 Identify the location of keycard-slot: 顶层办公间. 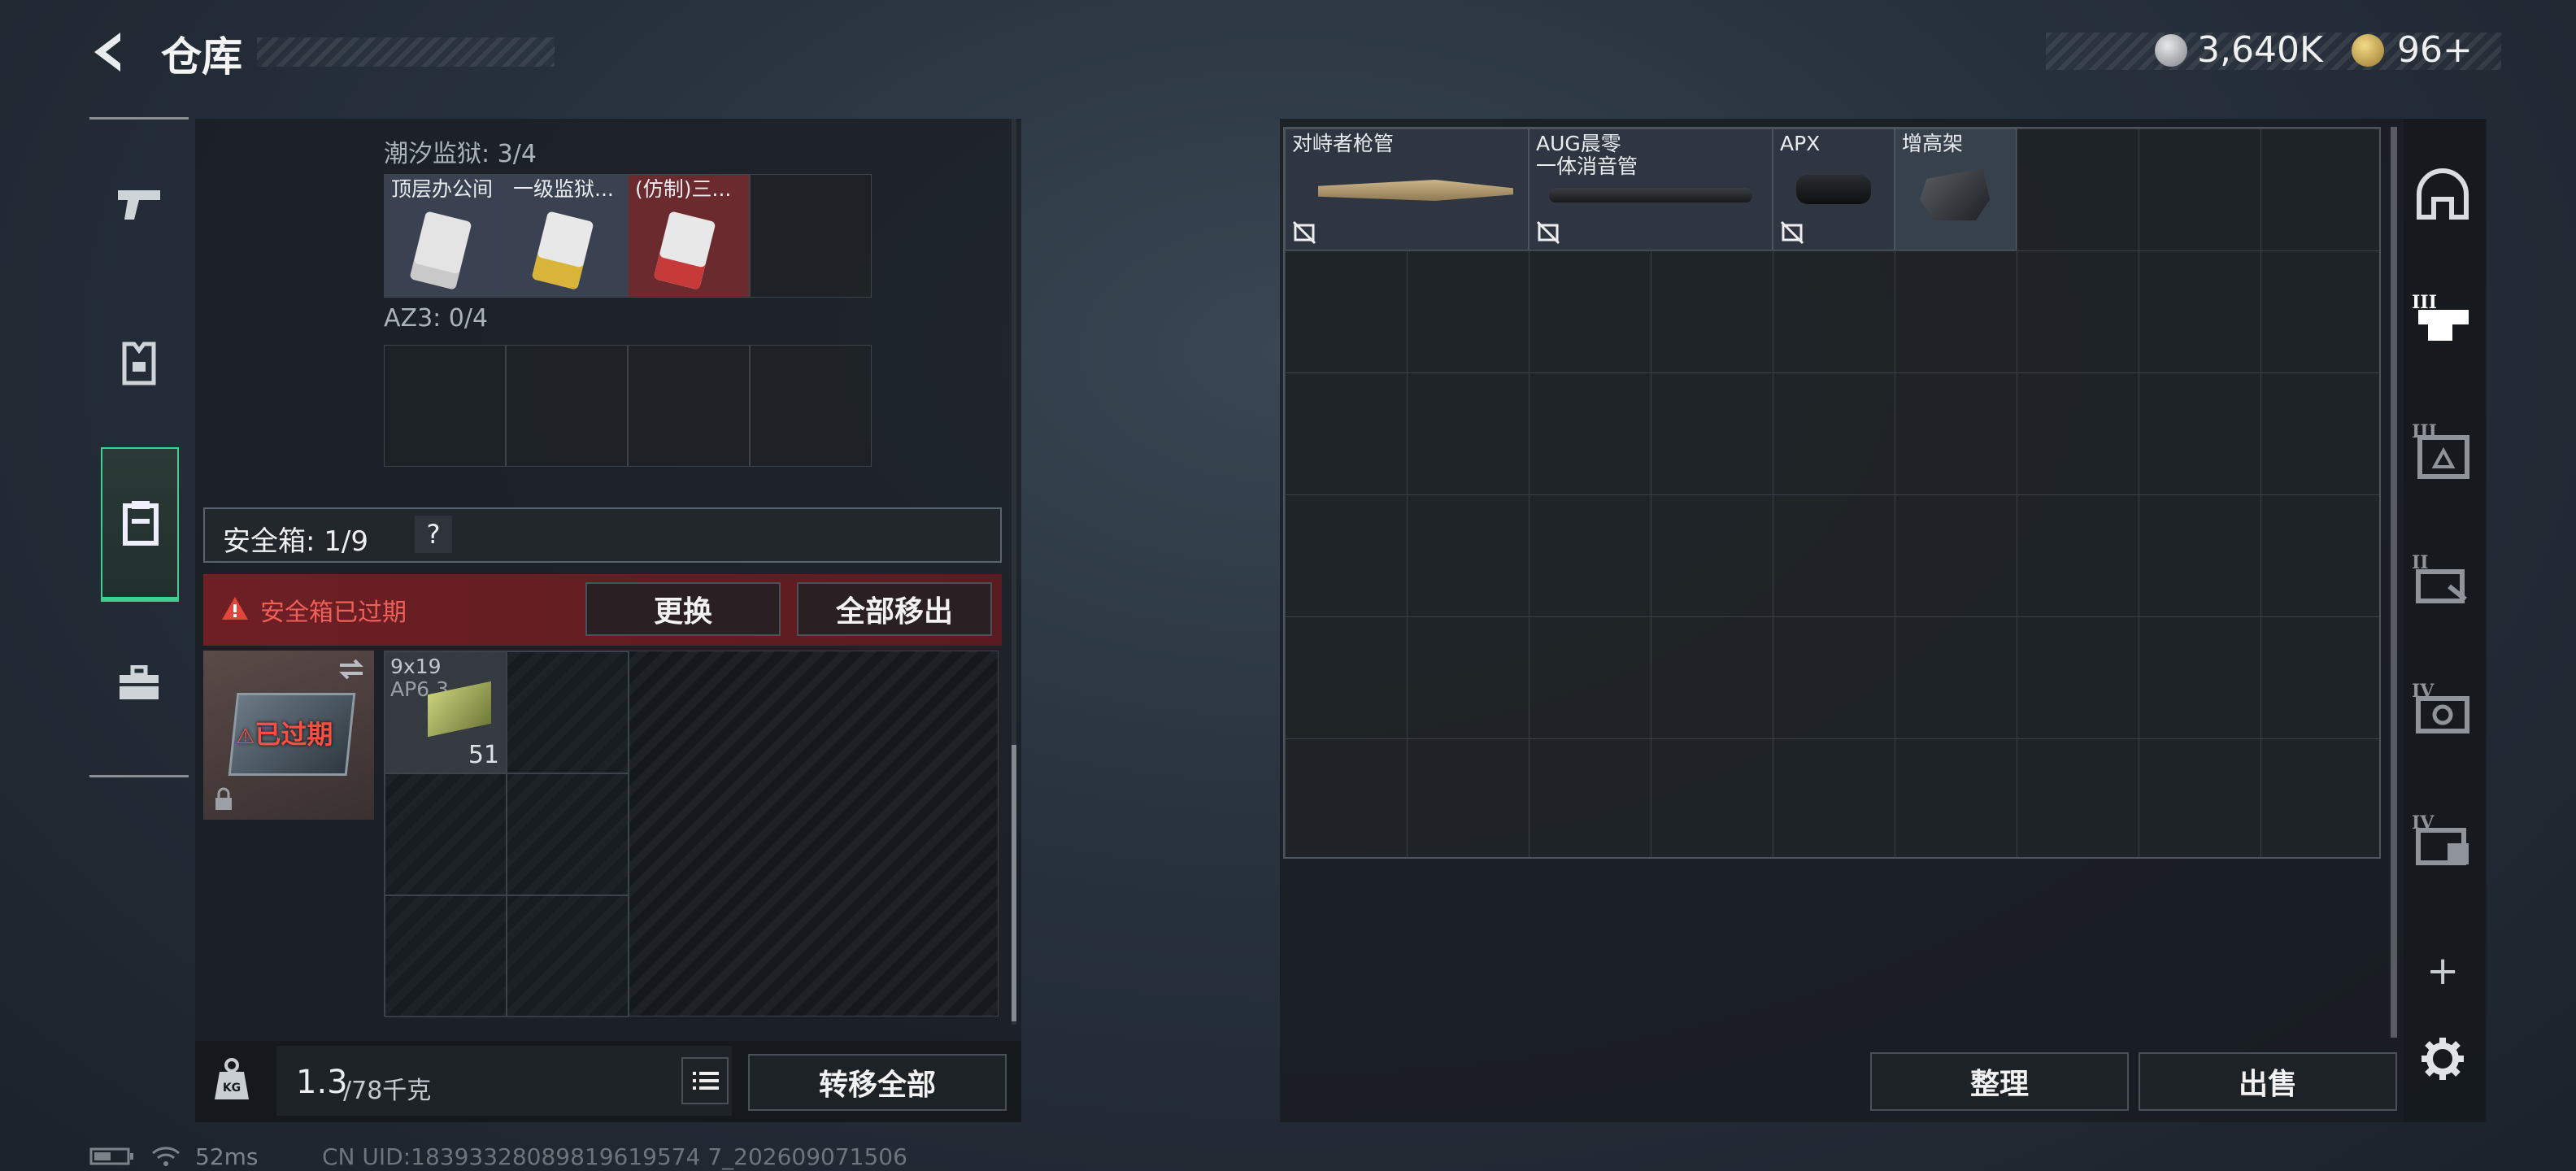
(445, 236).